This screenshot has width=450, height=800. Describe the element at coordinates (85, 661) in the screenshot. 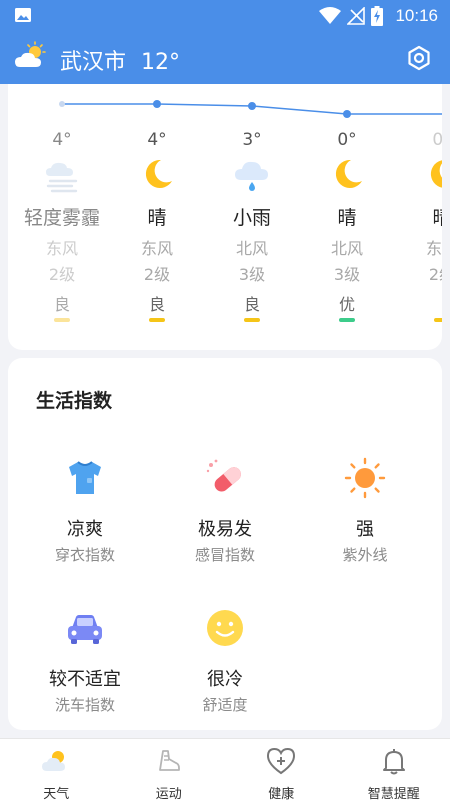

I see `car-wash-index: 较不适宜 洗车指数` at that location.